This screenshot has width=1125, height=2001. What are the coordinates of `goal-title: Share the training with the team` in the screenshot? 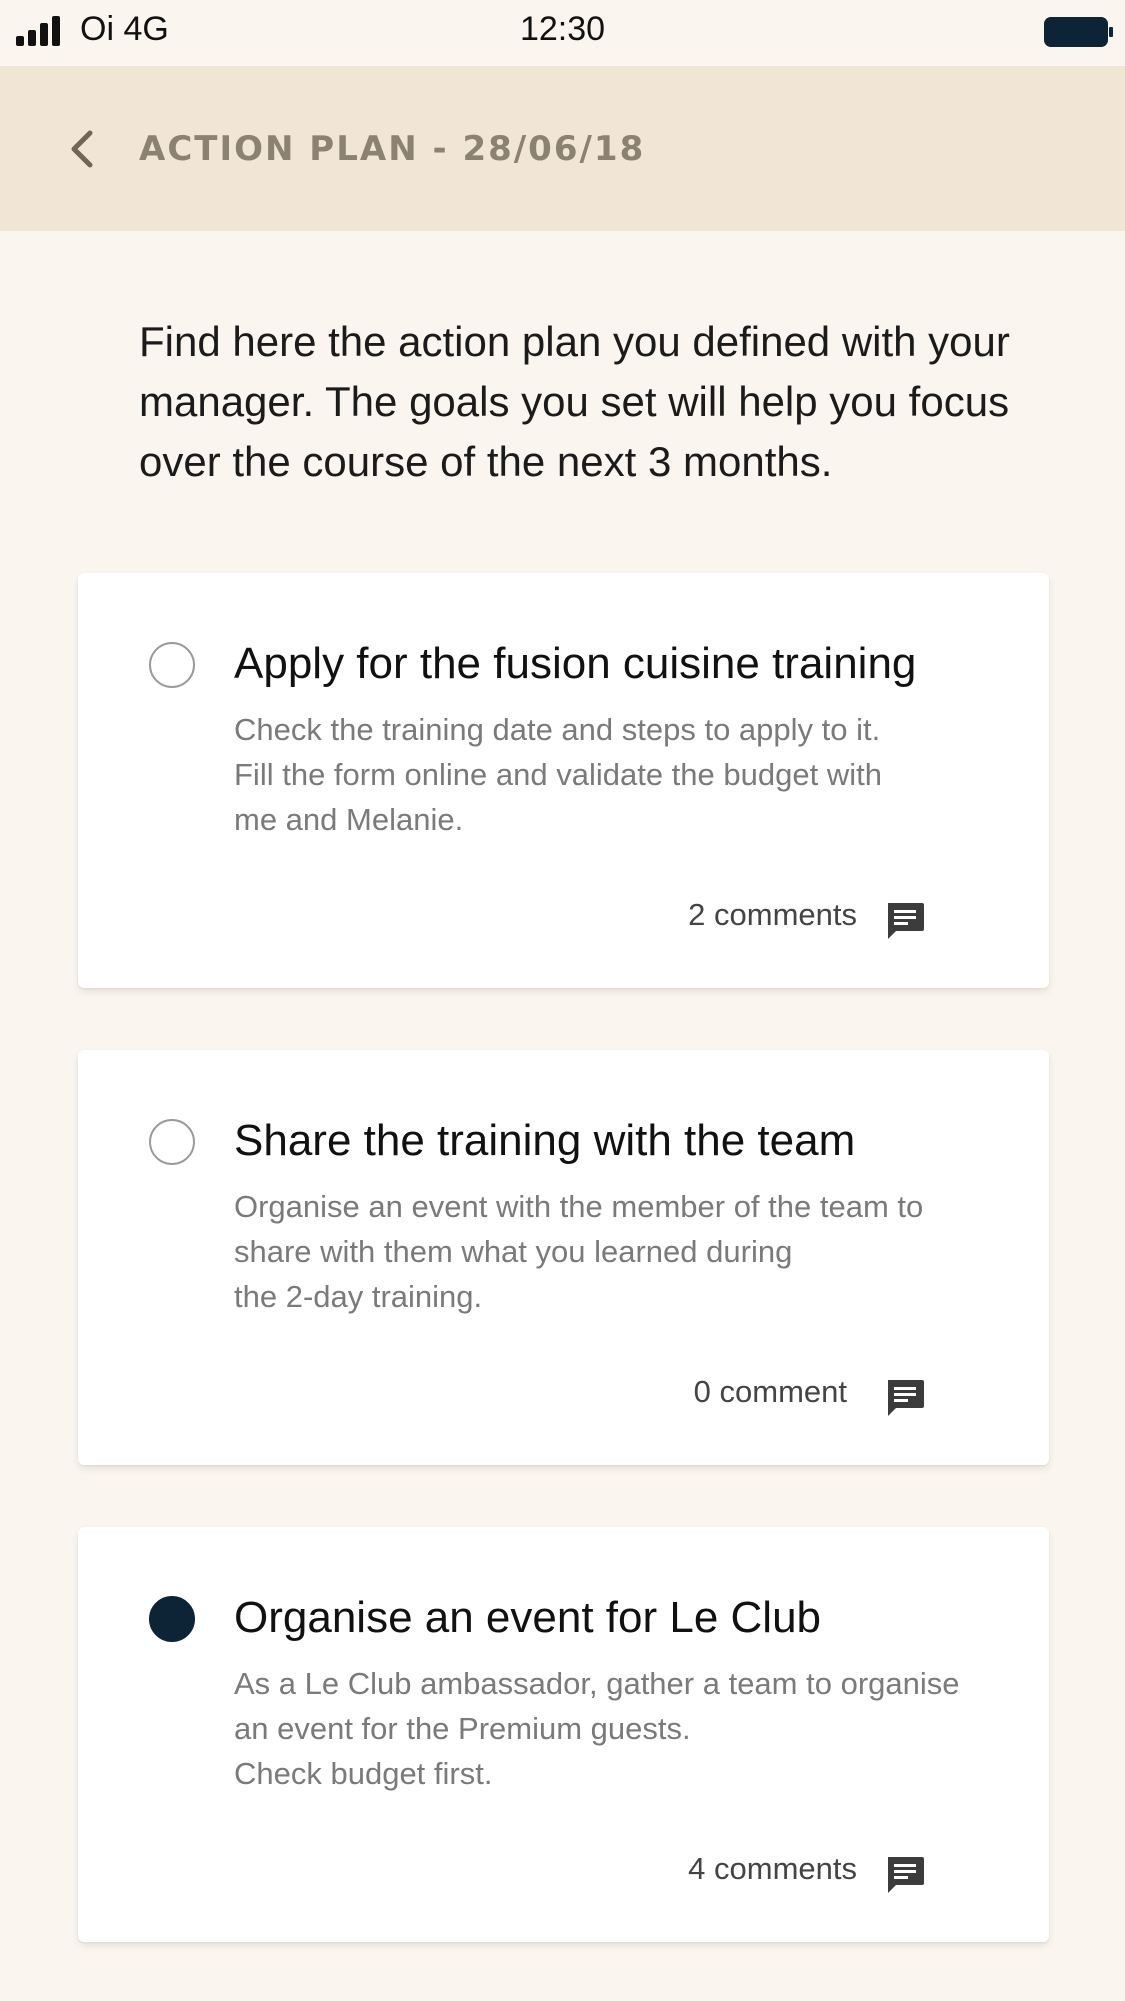 It's located at (545, 1140).